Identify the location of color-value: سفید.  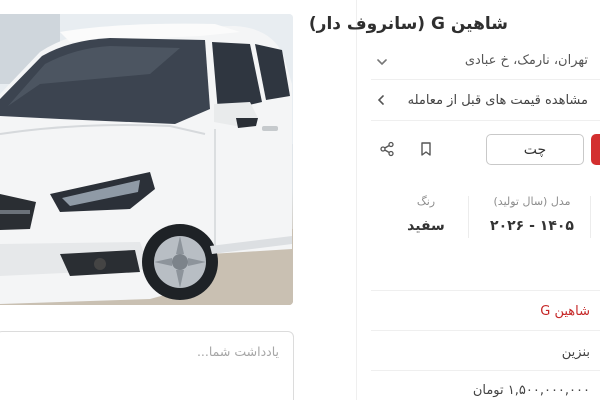
(426, 226).